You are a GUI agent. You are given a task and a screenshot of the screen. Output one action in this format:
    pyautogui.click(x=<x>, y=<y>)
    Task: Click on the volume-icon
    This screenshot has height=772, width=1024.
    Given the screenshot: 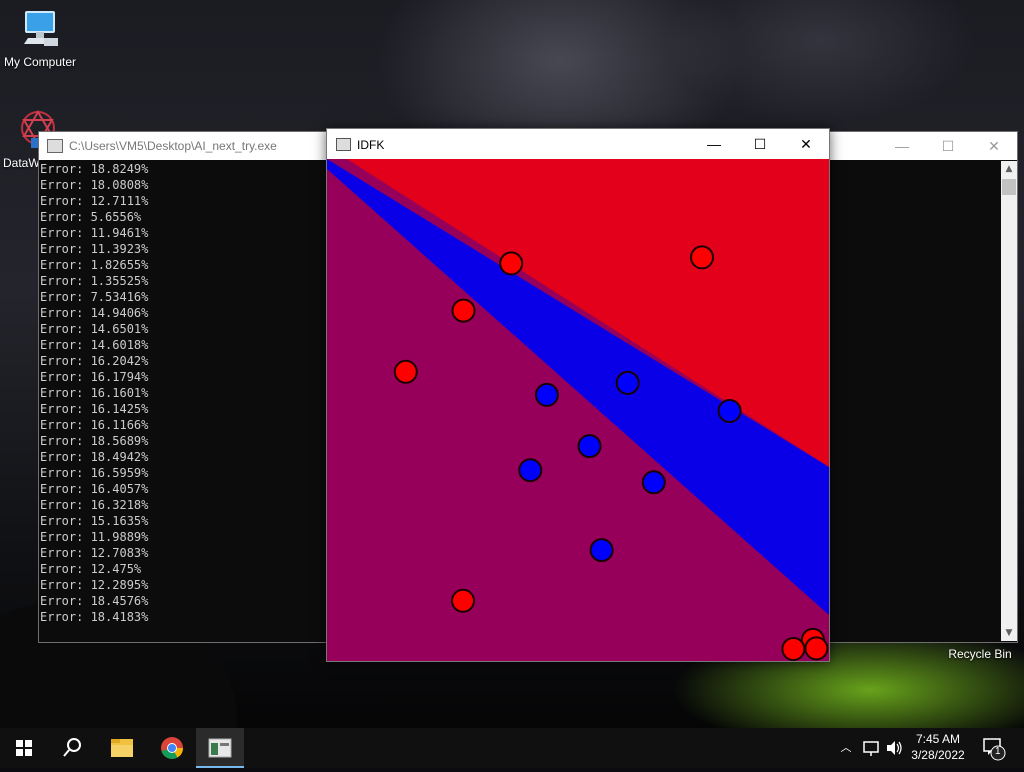 What is the action you would take?
    pyautogui.click(x=894, y=748)
    